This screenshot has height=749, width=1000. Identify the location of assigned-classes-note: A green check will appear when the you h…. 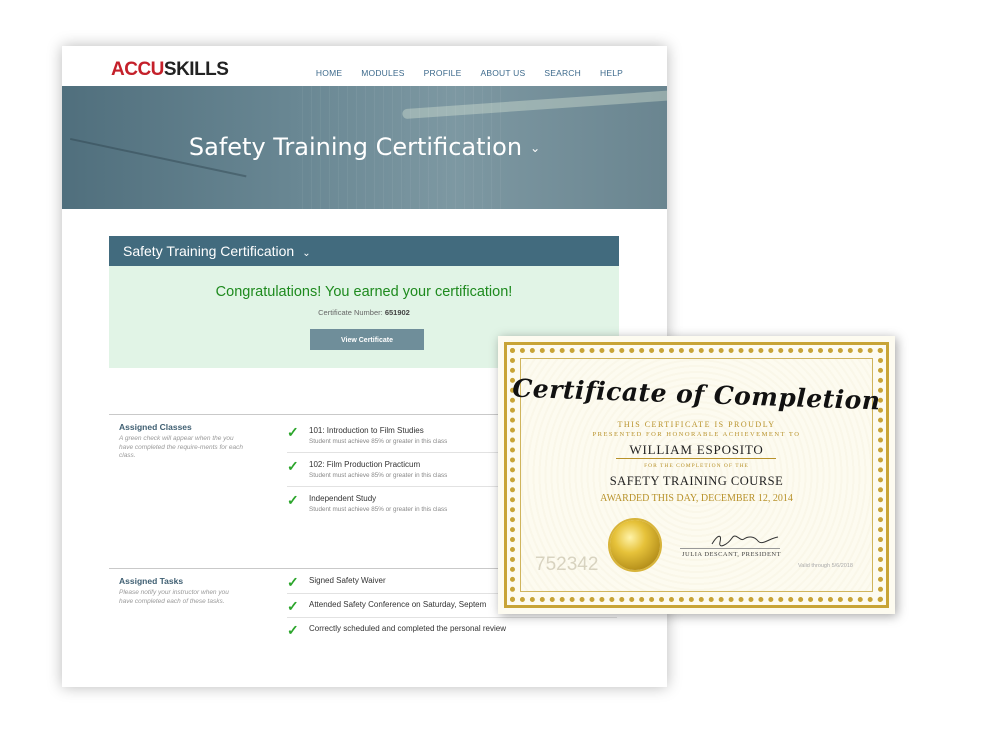
(181, 447).